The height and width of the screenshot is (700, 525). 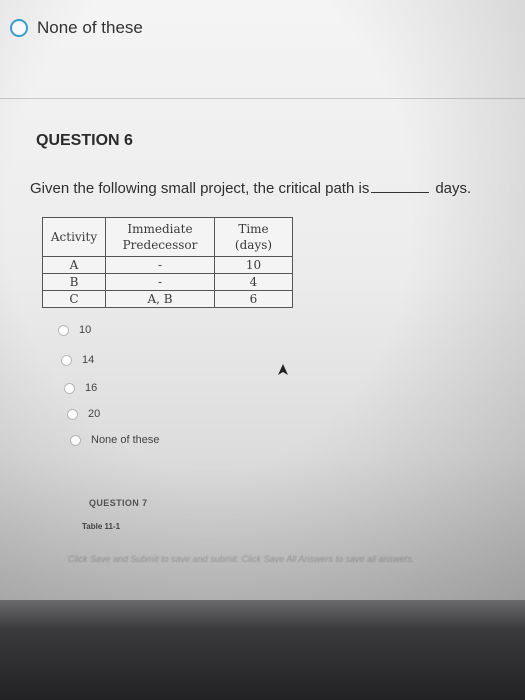 I want to click on cell-time: 6, so click(x=253, y=299).